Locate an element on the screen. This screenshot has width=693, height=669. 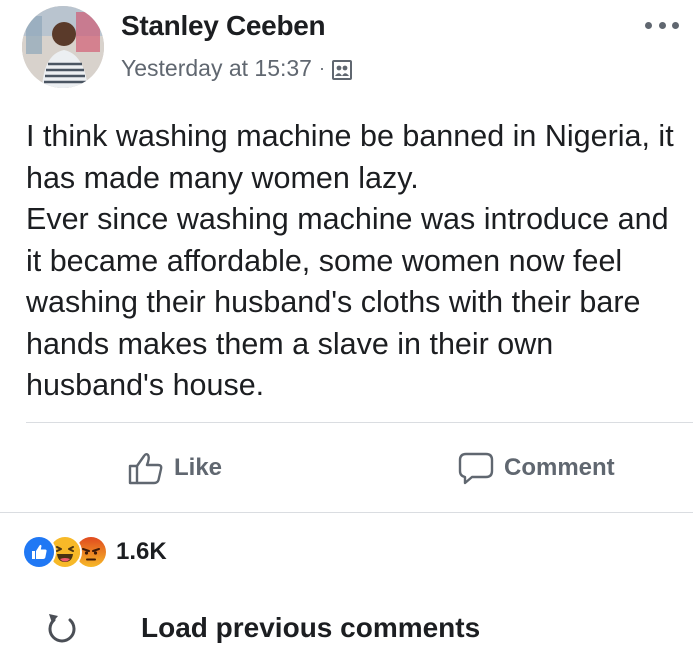
comment-label: Comment is located at coordinates (559, 467).